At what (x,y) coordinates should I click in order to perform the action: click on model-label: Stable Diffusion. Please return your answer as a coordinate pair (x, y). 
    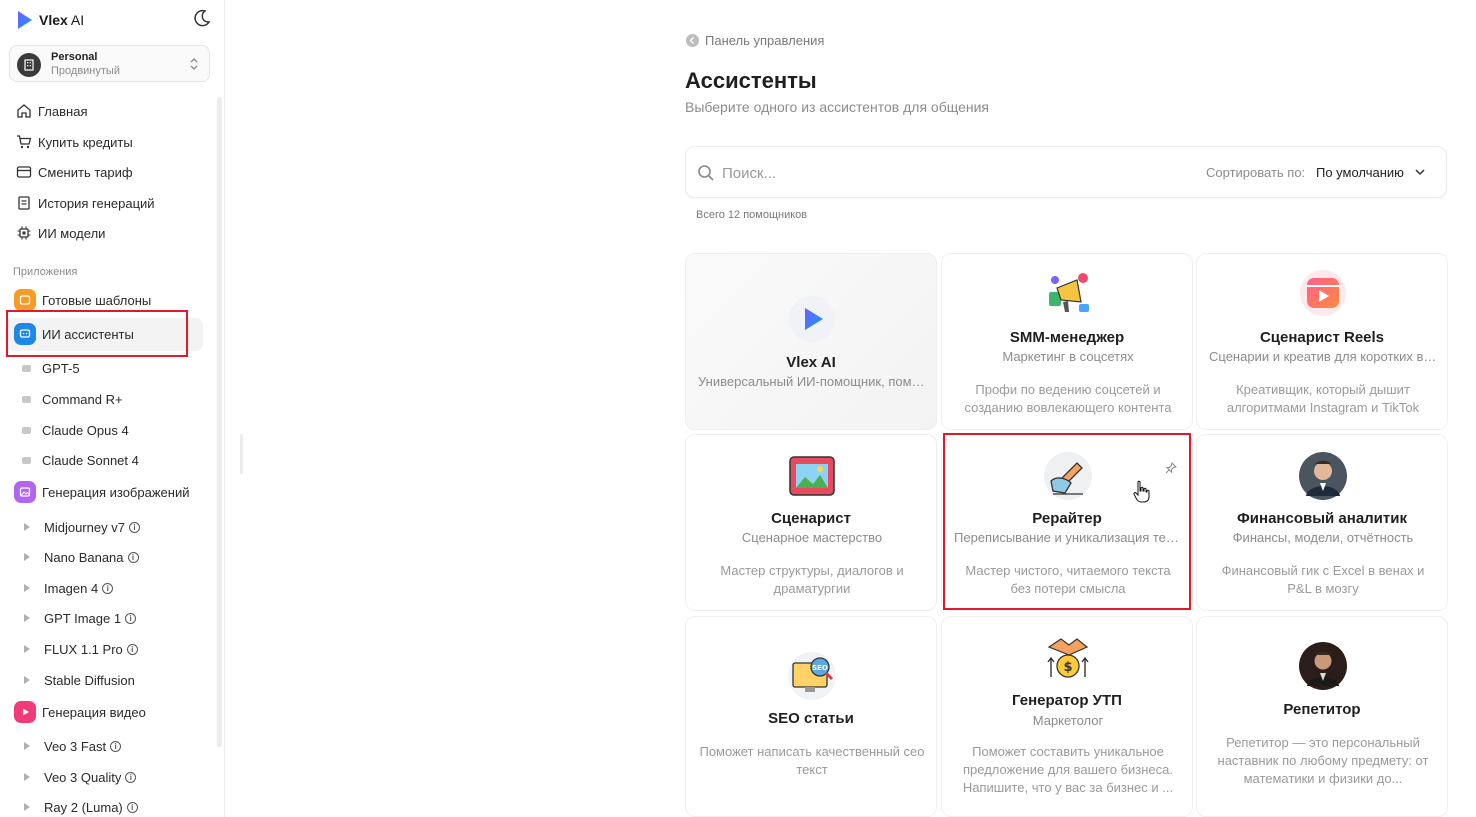
    Looking at the image, I should click on (89, 680).